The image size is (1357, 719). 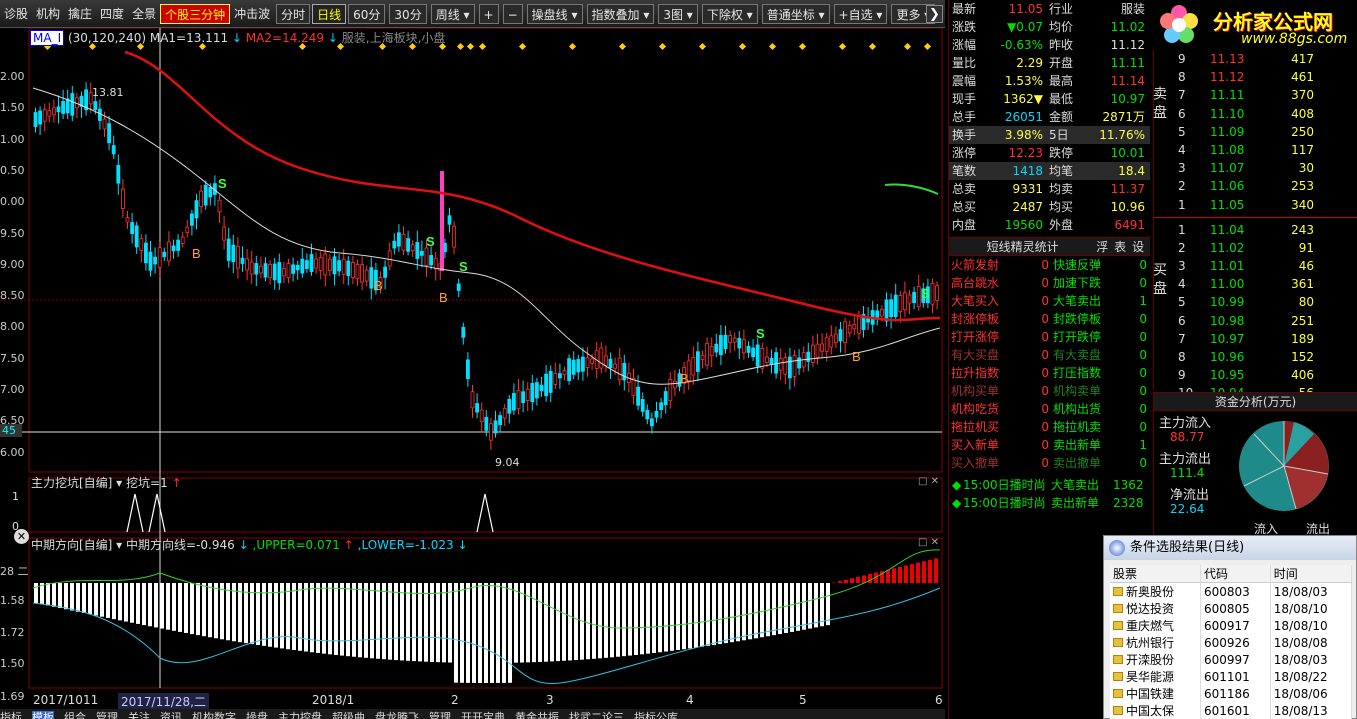 What do you see at coordinates (43, 715) in the screenshot?
I see `bottom-tab: 模板` at bounding box center [43, 715].